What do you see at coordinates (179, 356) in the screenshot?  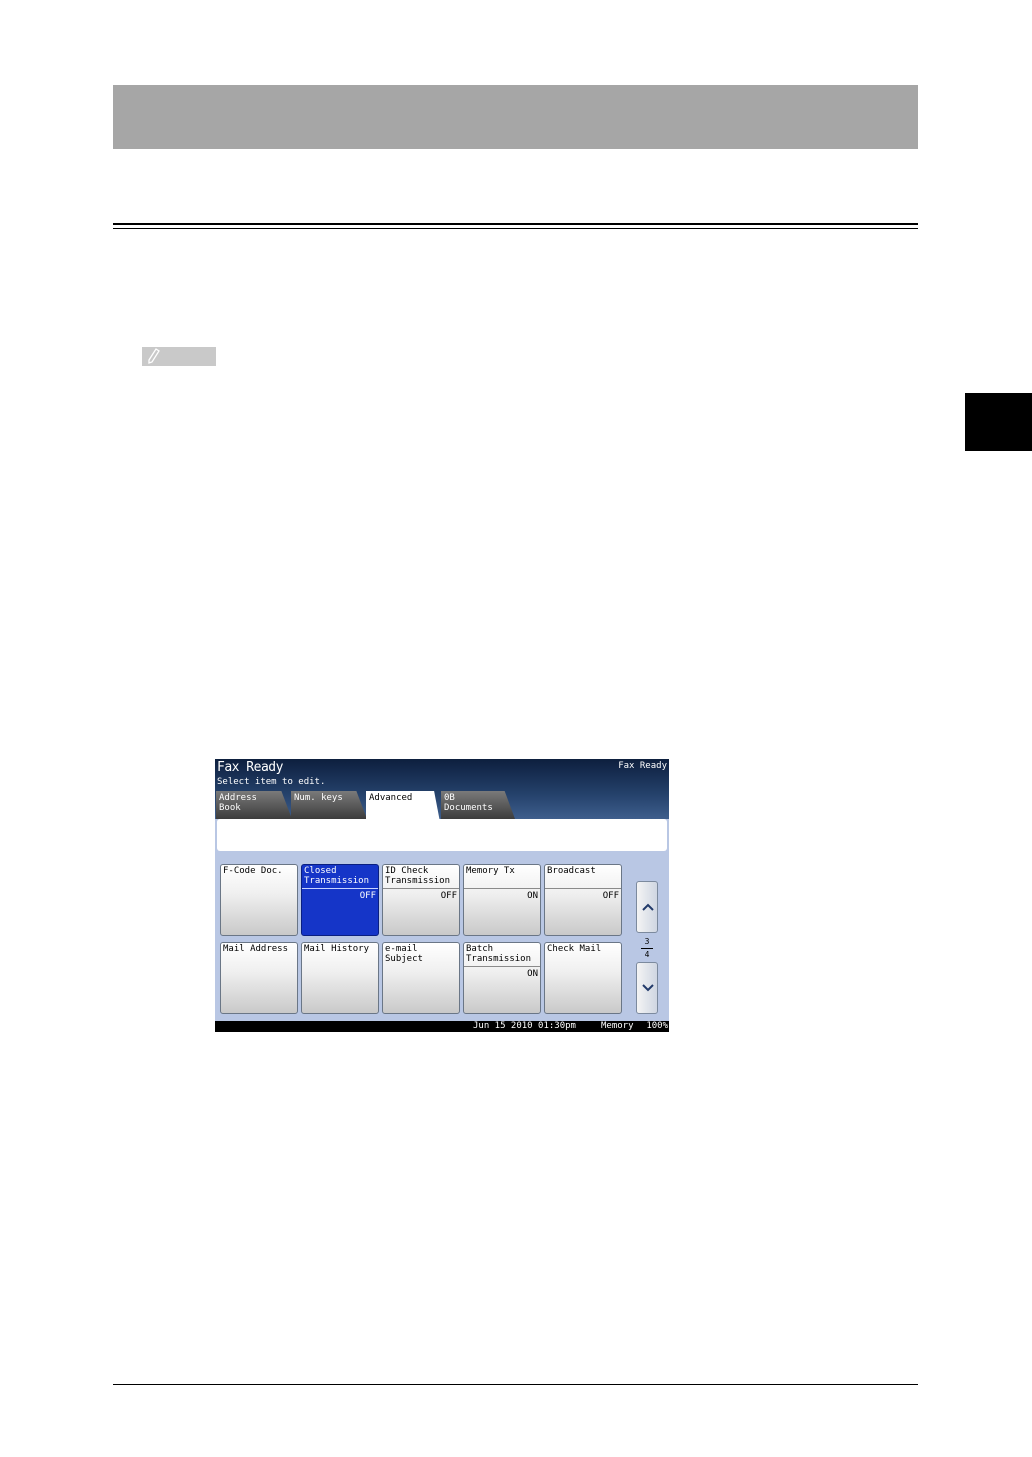 I see `note-badge` at bounding box center [179, 356].